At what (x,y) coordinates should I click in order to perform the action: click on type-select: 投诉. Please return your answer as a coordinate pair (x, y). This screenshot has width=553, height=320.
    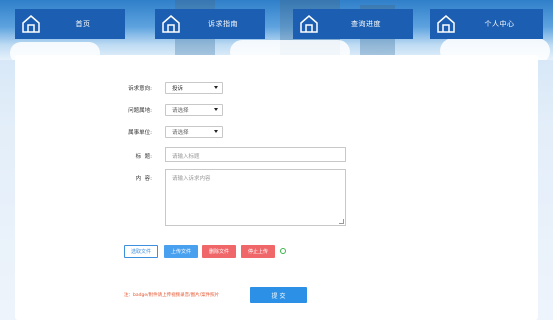
    Looking at the image, I should click on (194, 88).